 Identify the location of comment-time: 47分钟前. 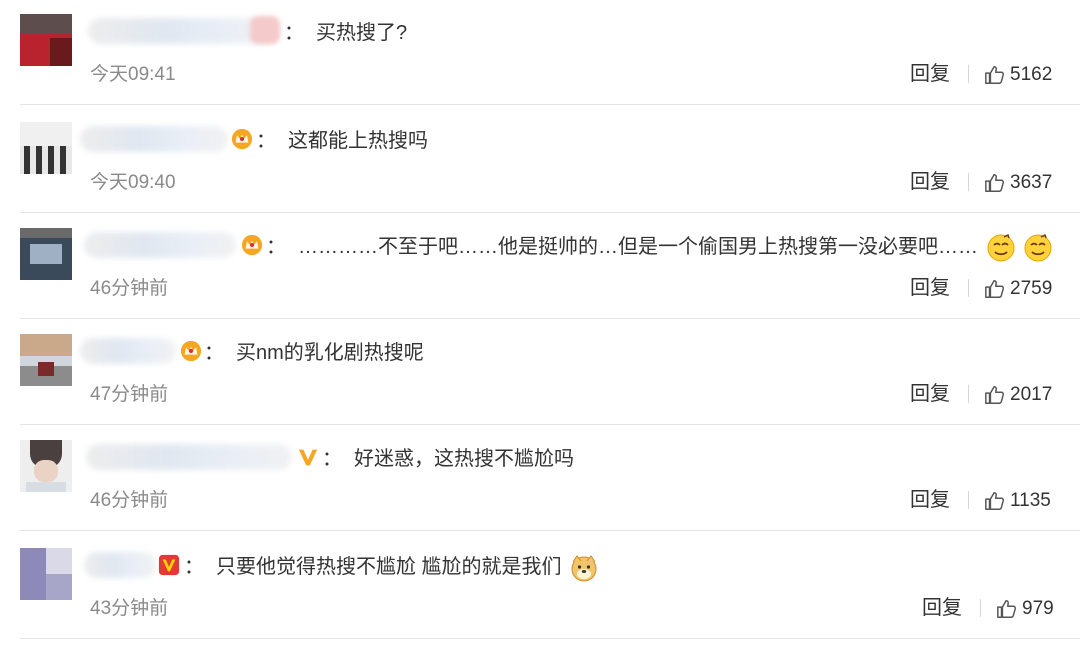
(129, 394).